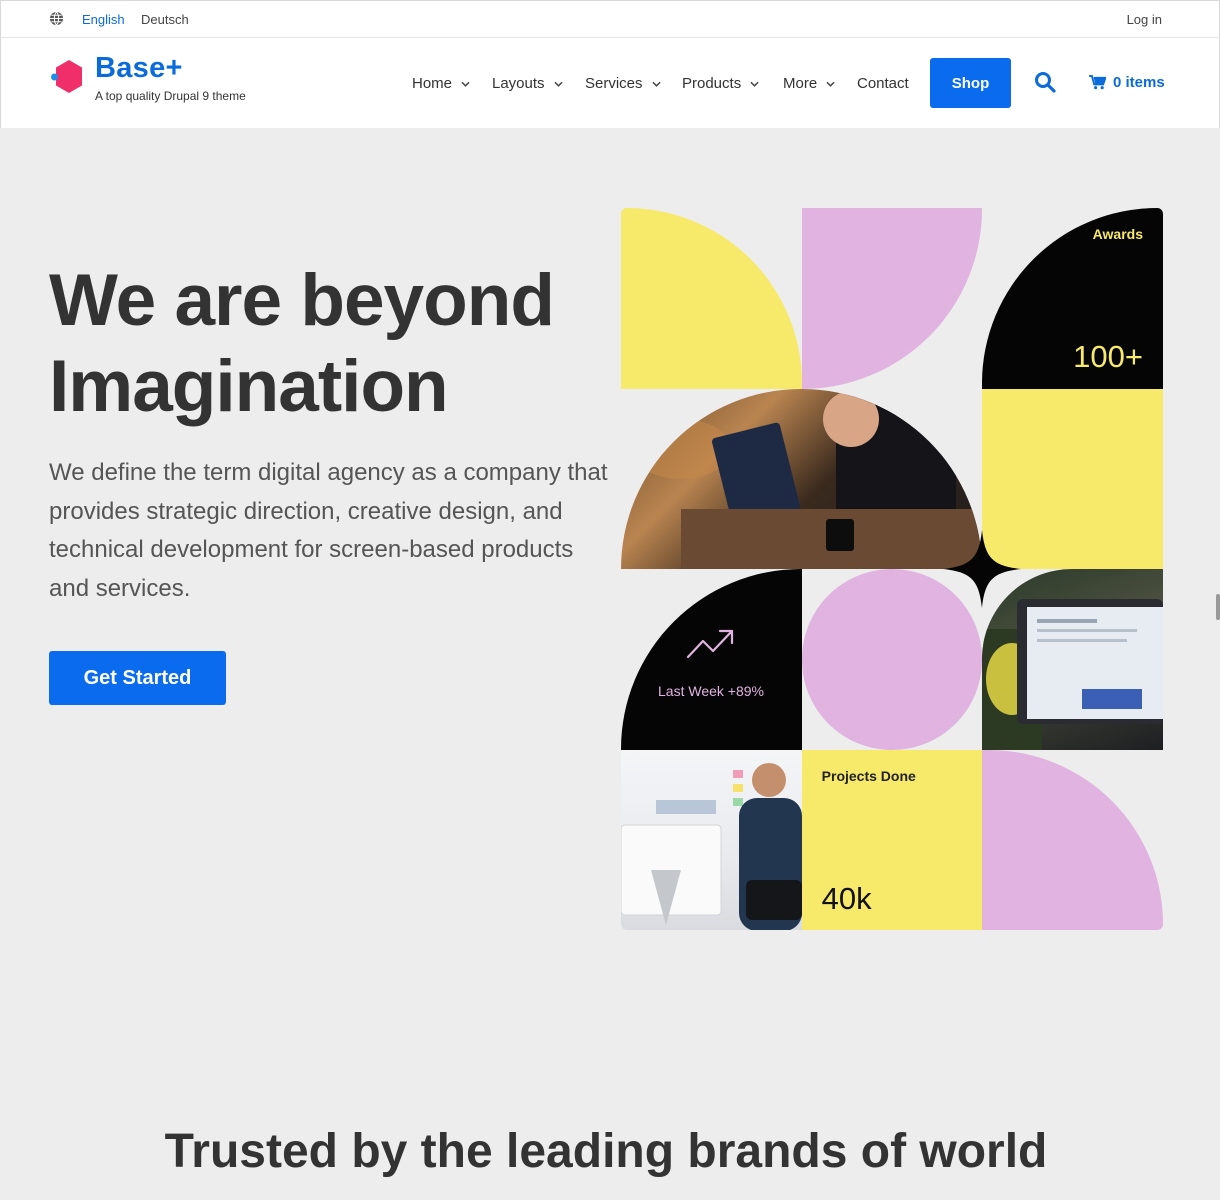  What do you see at coordinates (139, 68) in the screenshot?
I see `site-name: Base+` at bounding box center [139, 68].